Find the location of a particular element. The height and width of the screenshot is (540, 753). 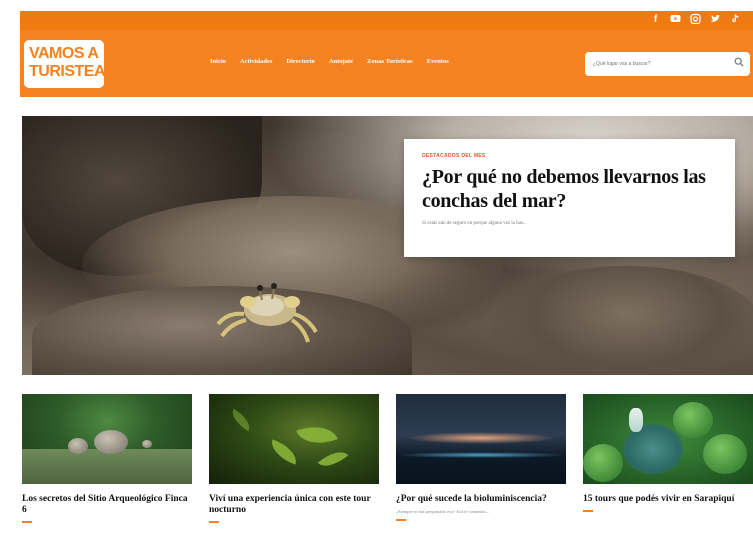

article-card: 15 tours que podés vivir en Sarapiquí is located at coordinates (668, 467).